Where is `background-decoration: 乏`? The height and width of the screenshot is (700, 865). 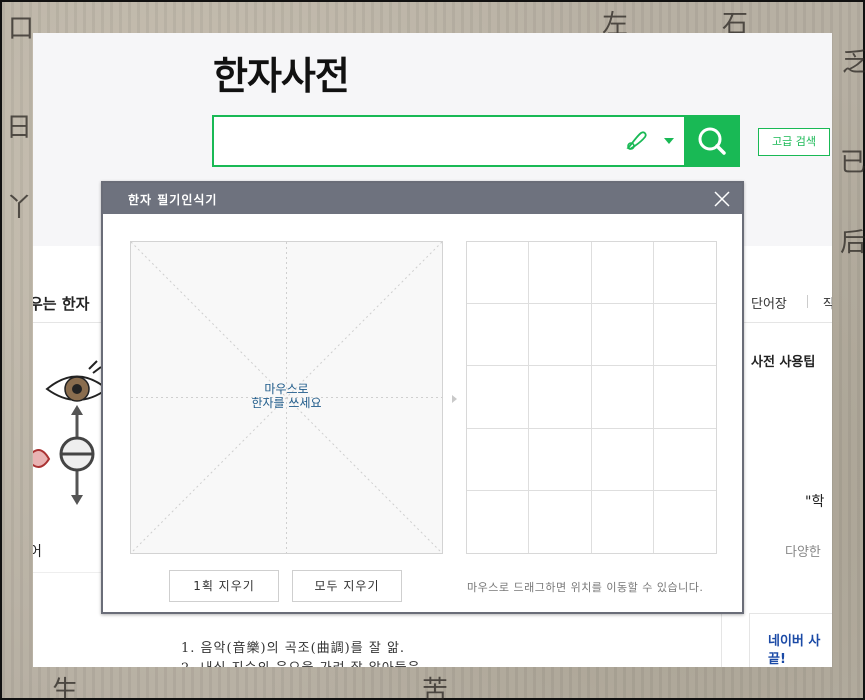 background-decoration: 乏 is located at coordinates (853, 63).